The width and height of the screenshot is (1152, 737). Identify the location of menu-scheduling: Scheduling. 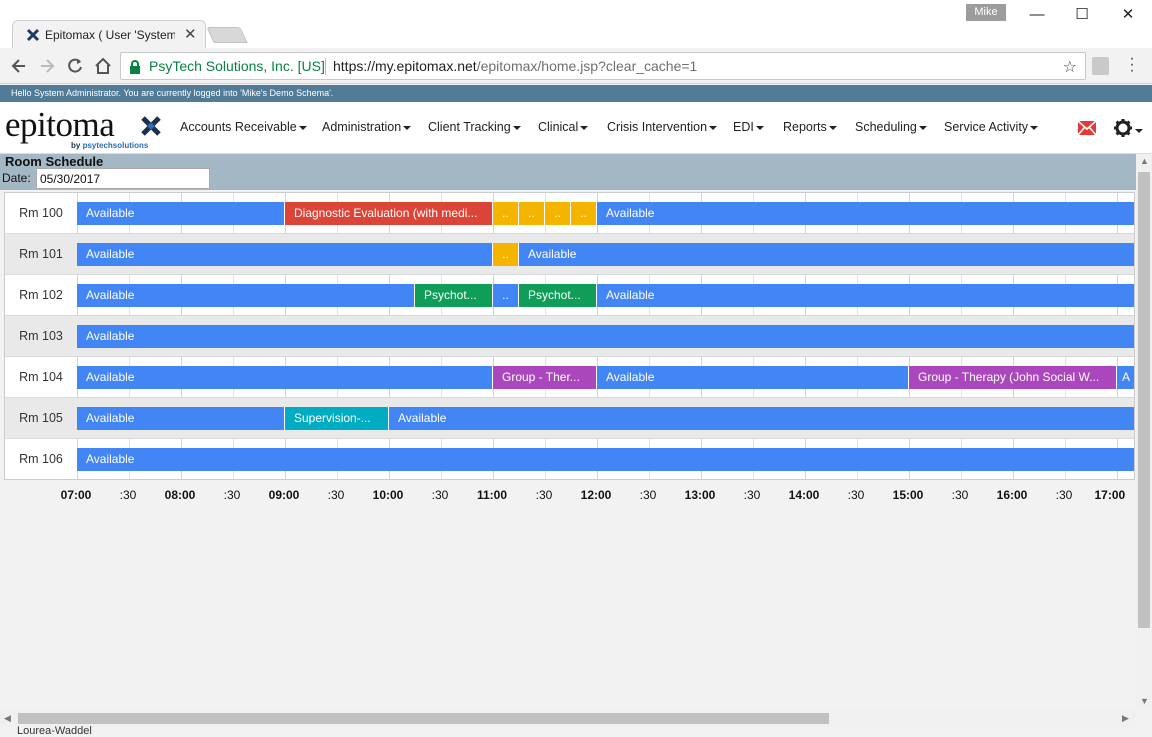
(891, 127).